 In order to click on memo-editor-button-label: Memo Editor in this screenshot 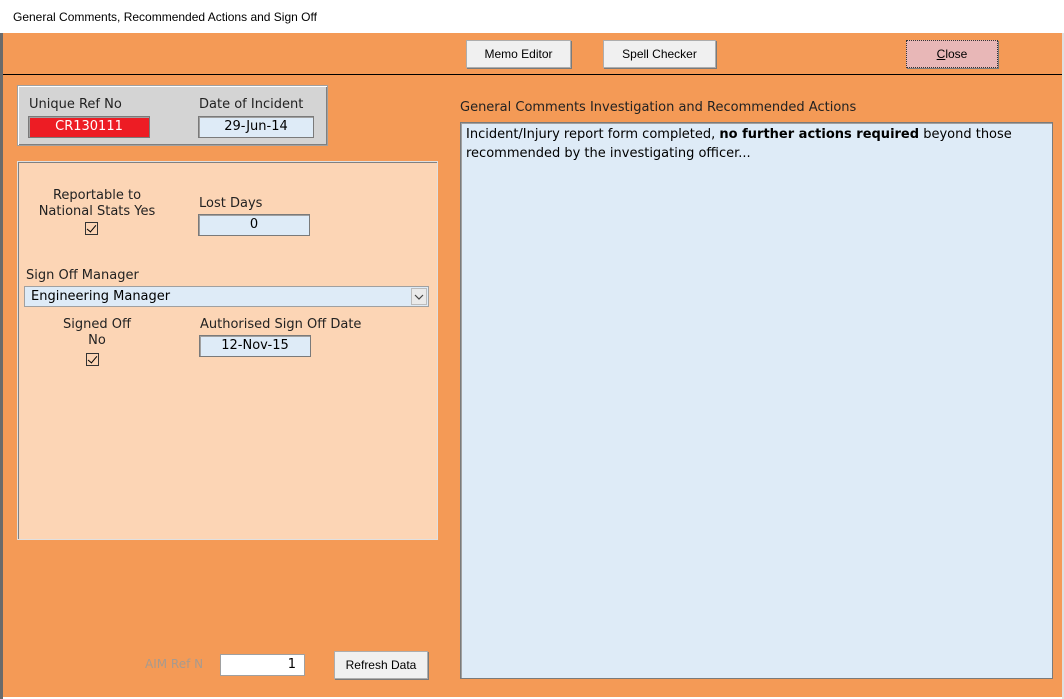, I will do `click(518, 54)`.